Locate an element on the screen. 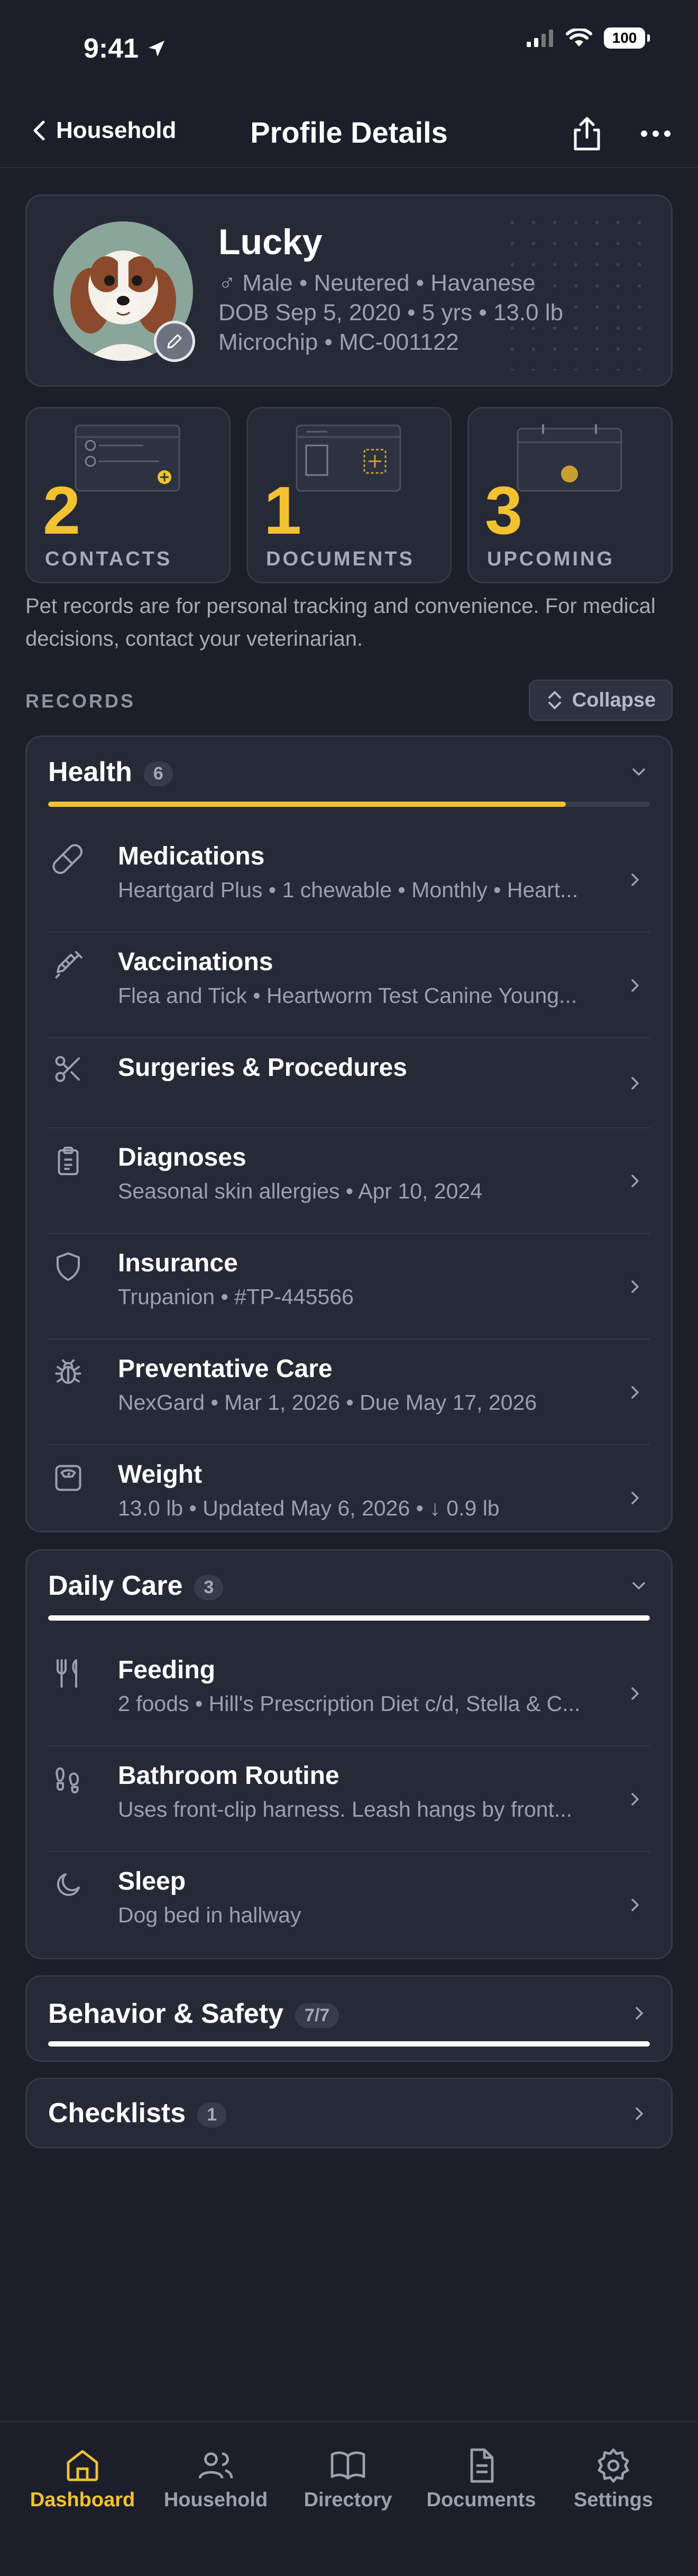  tab-directory: Directory is located at coordinates (348, 2479).